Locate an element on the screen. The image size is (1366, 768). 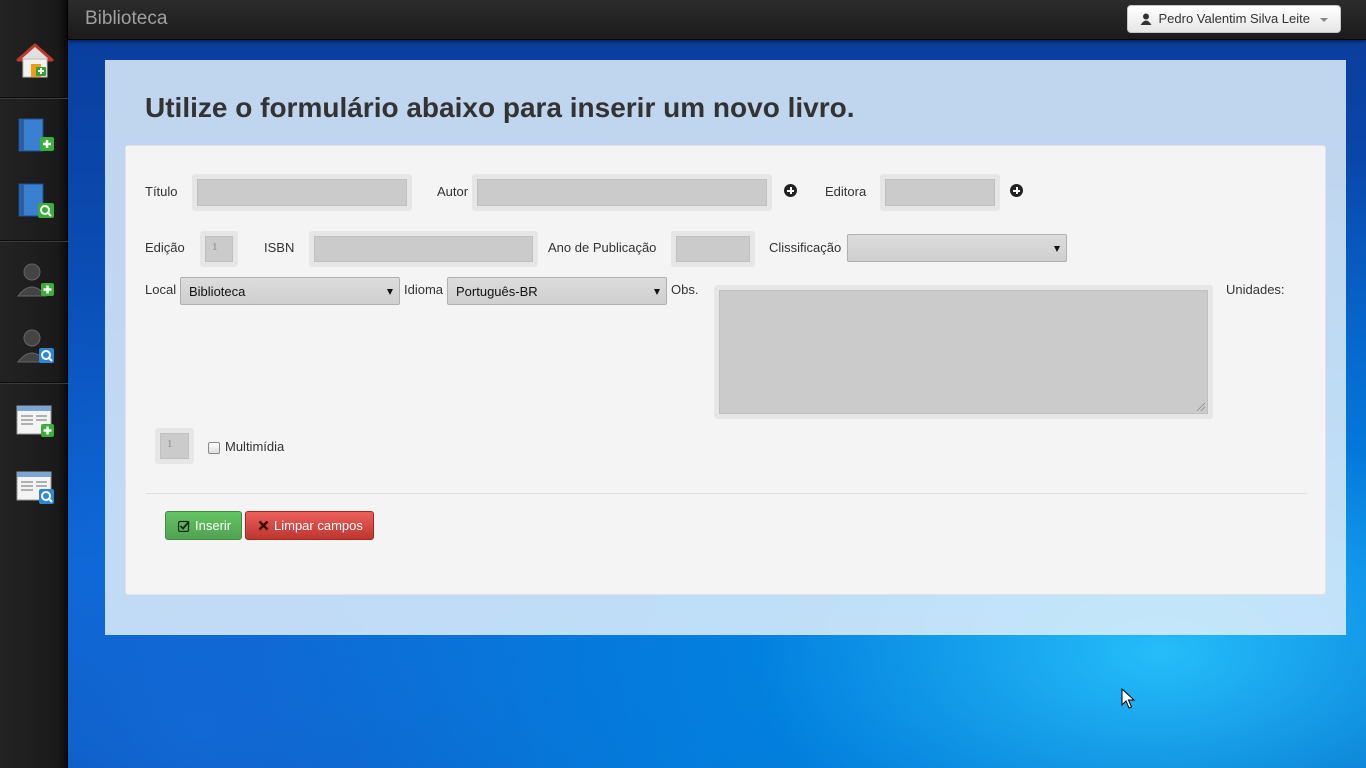
isbn-input is located at coordinates (423, 249).